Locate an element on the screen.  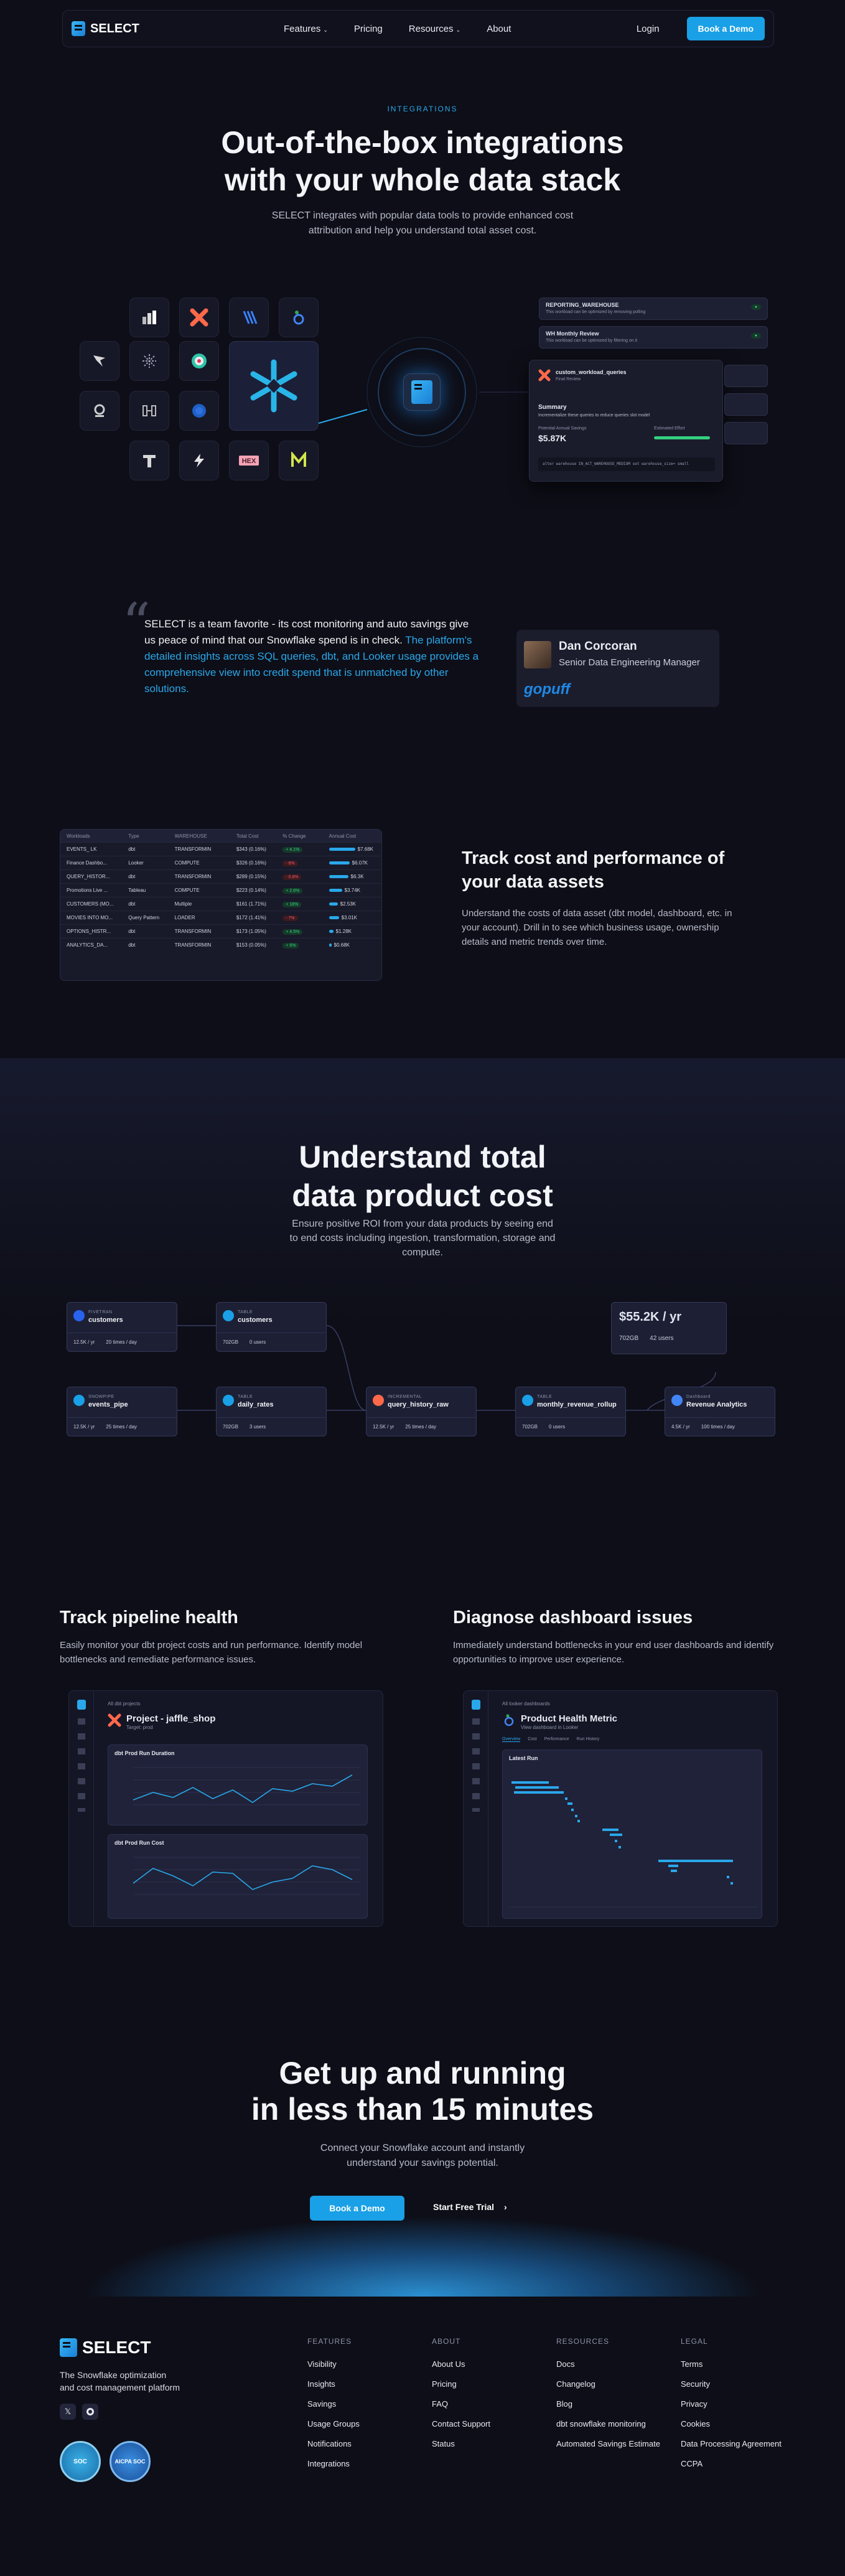
brand-logo: SELECT is located at coordinates (106, 28).